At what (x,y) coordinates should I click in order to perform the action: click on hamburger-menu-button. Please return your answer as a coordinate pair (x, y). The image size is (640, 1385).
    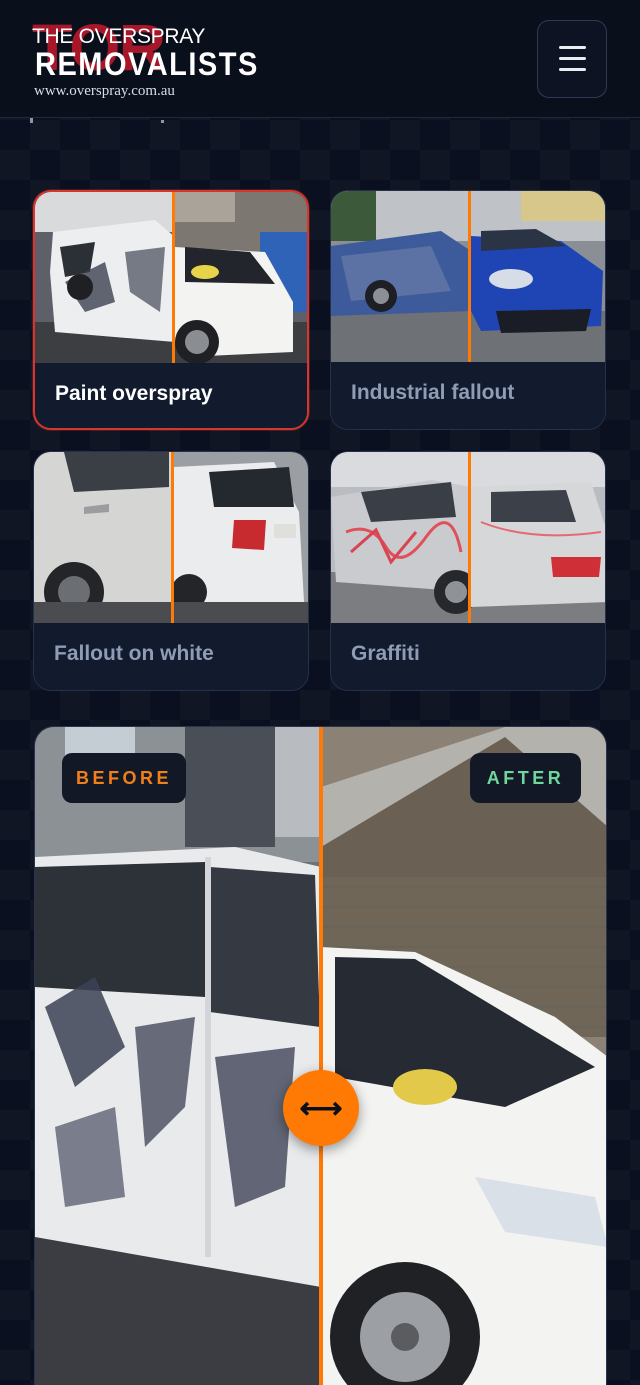
    Looking at the image, I should click on (572, 59).